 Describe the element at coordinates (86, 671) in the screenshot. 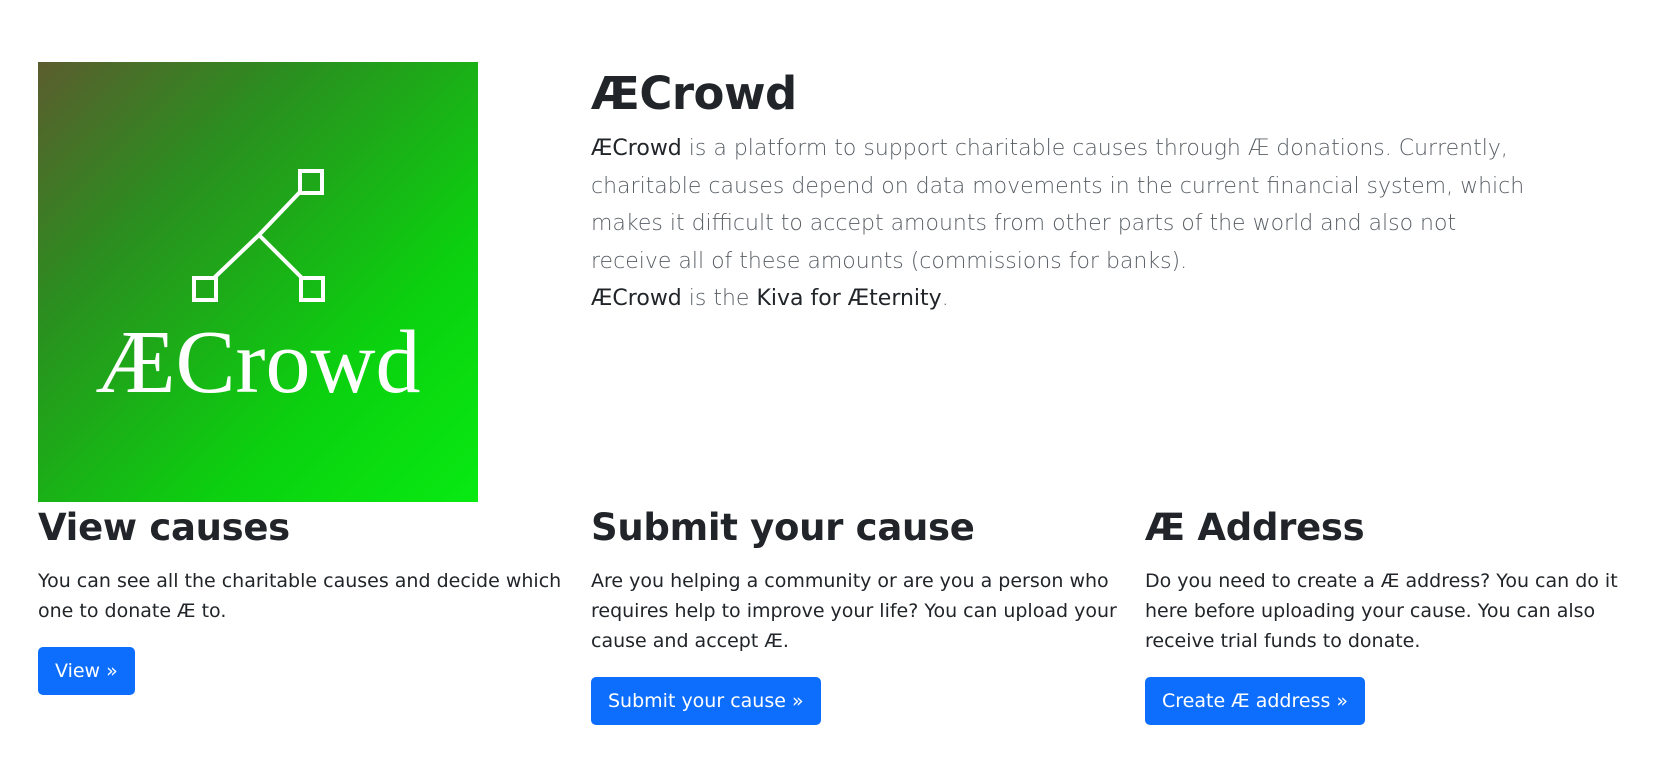

I see `view-causes-button: View »` at that location.